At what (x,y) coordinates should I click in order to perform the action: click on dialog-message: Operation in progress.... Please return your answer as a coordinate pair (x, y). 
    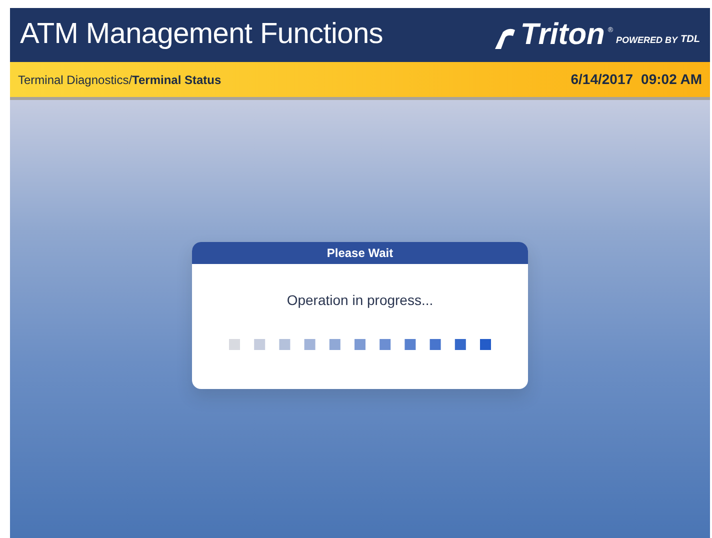
    Looking at the image, I should click on (360, 300).